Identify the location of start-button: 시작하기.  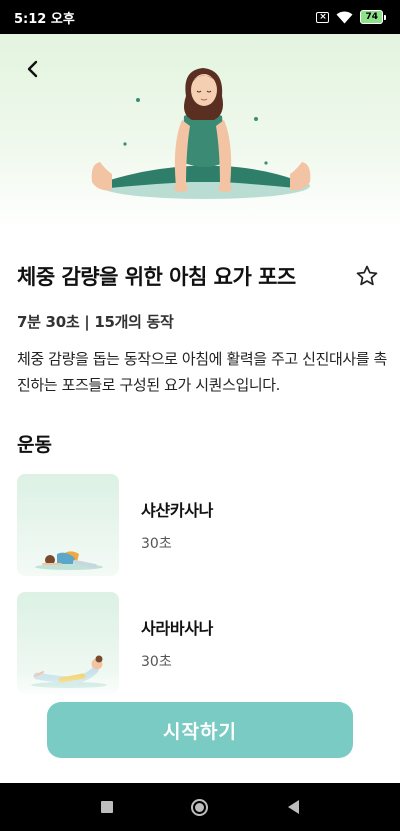
(200, 730).